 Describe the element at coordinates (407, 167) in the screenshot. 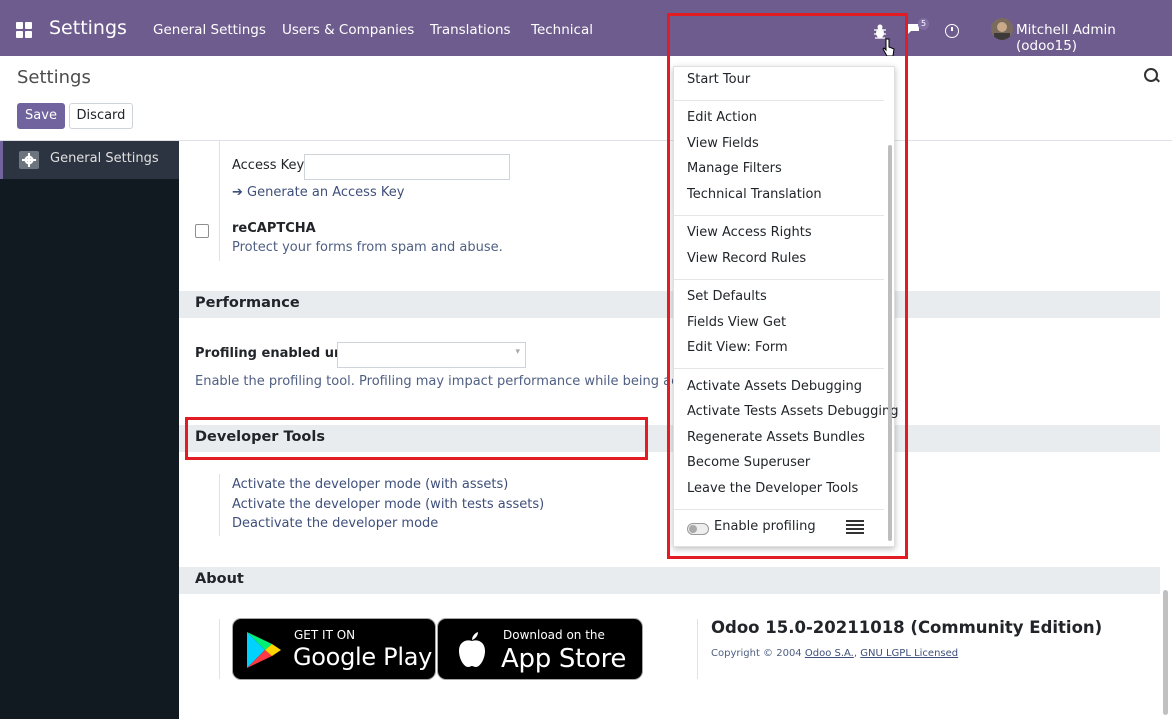

I see `access-key-input` at that location.